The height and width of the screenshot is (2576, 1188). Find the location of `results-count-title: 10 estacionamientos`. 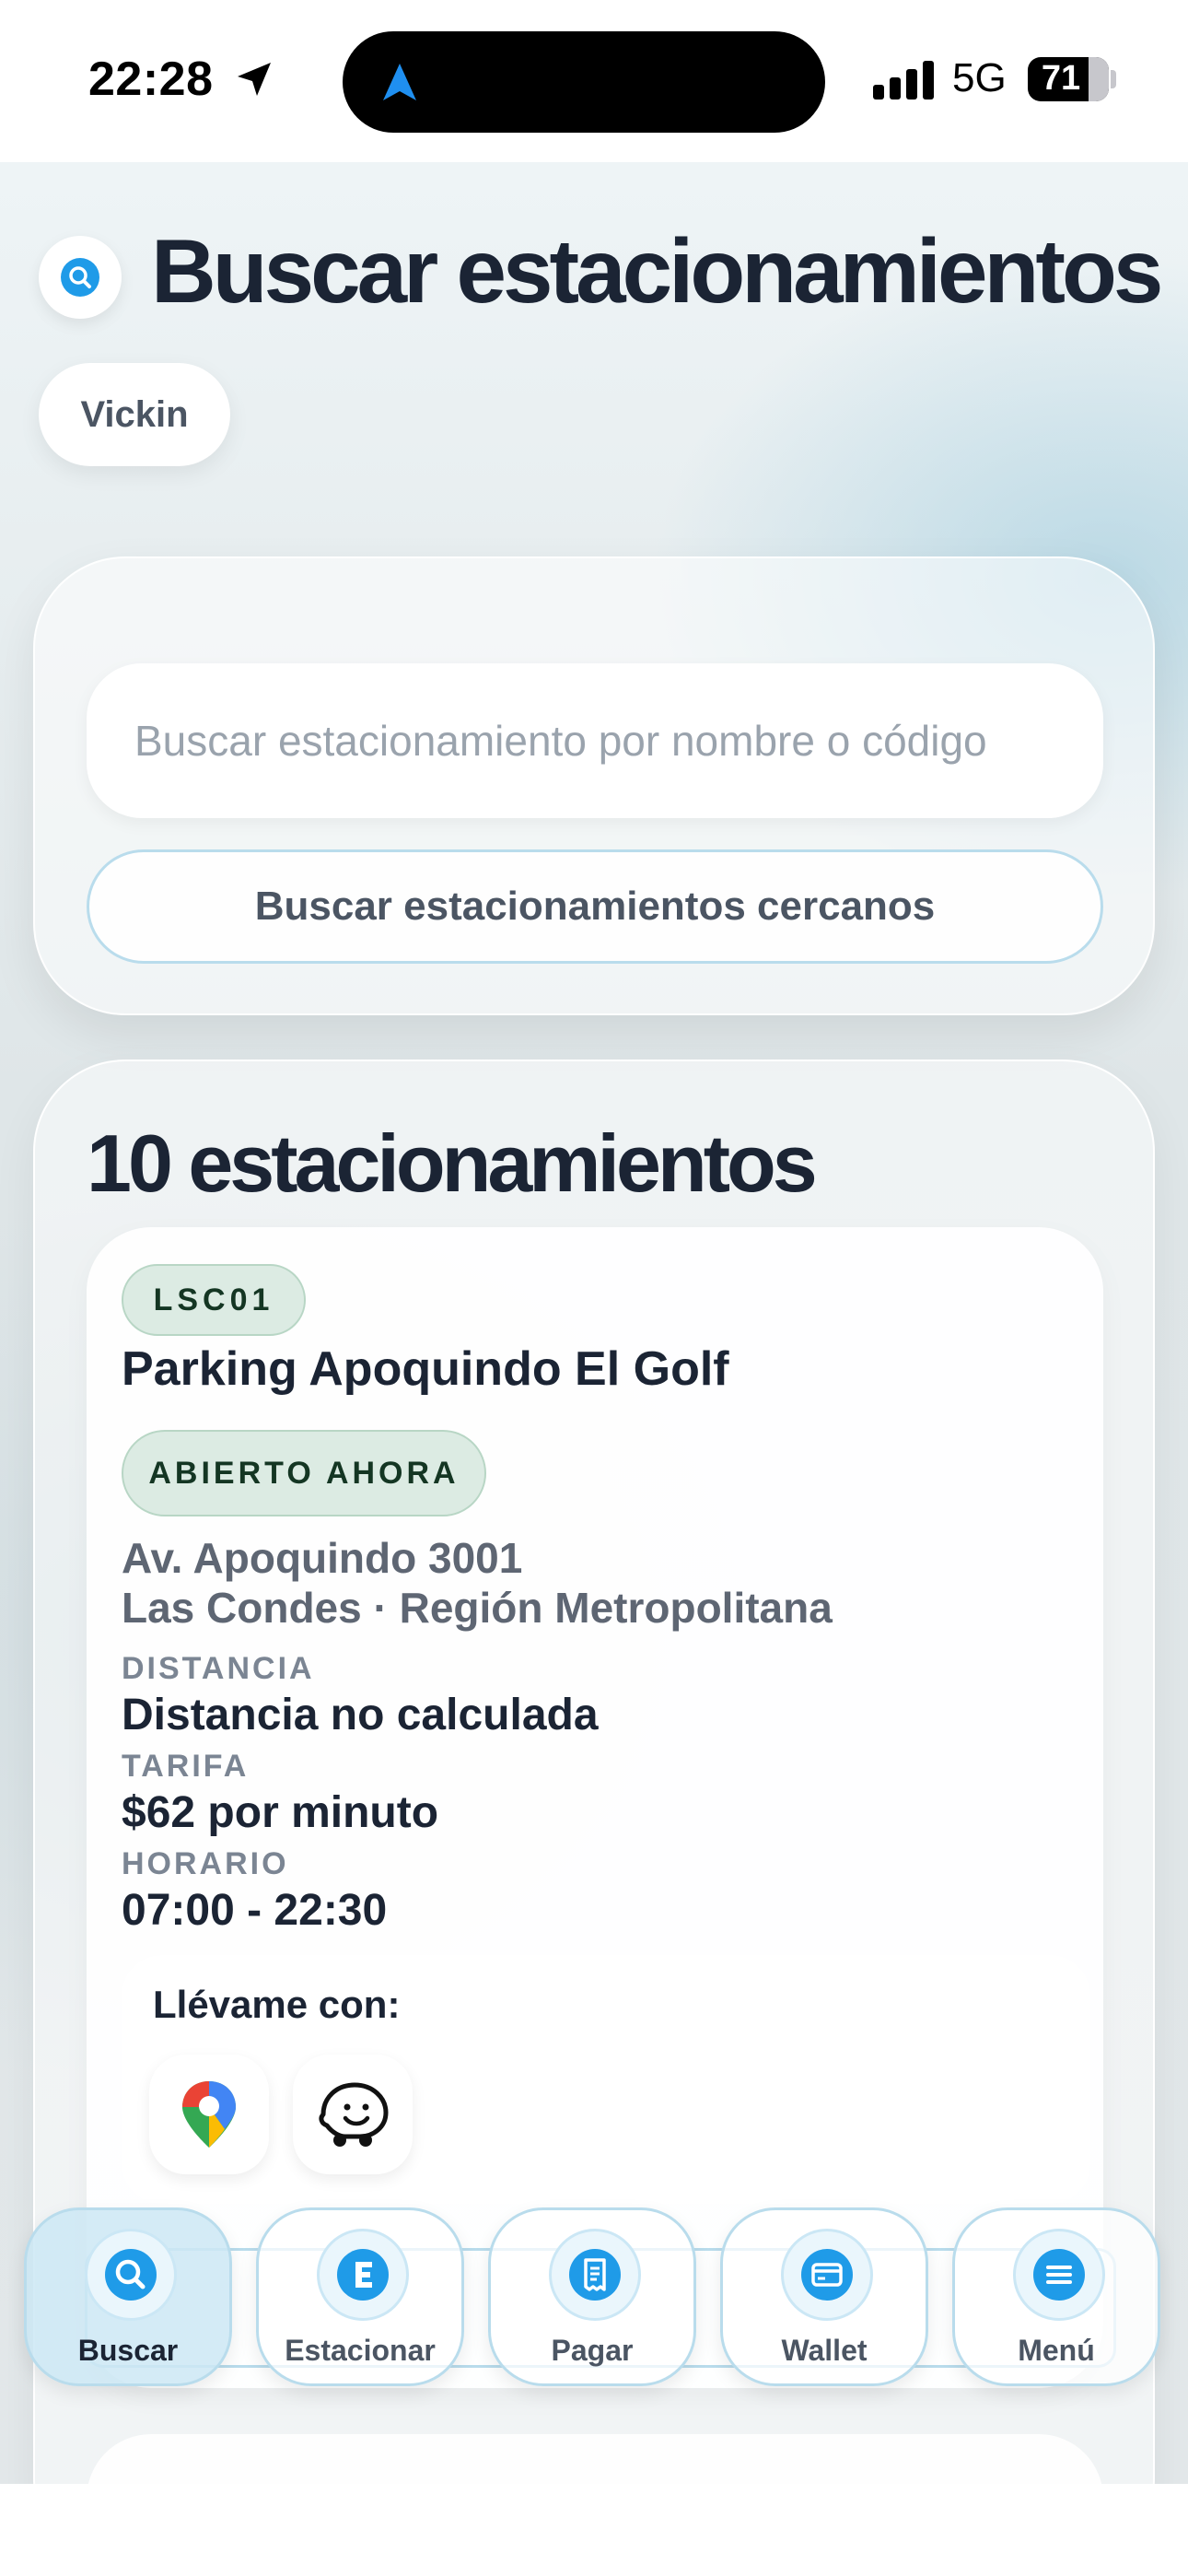

results-count-title: 10 estacionamientos is located at coordinates (452, 1163).